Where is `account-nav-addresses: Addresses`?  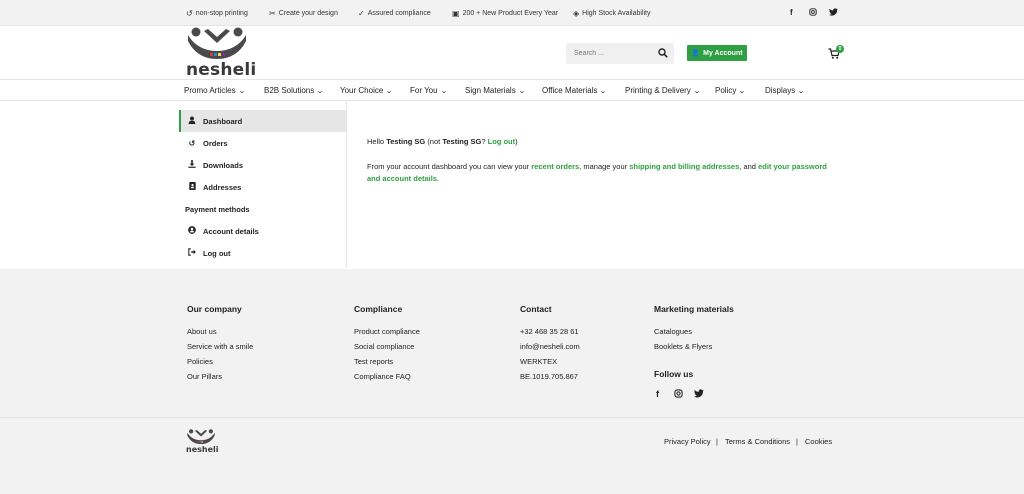
account-nav-addresses: Addresses is located at coordinates (262, 187).